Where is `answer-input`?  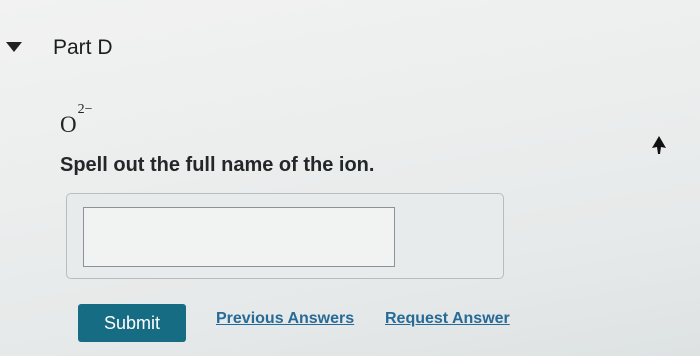
answer-input is located at coordinates (239, 237).